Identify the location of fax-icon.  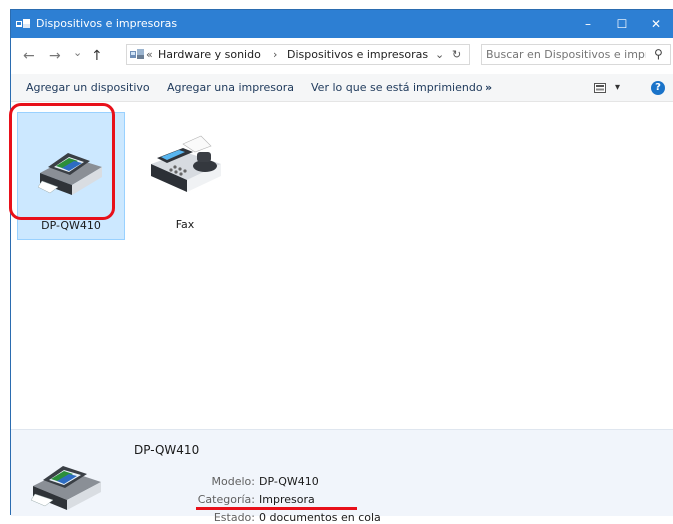
(186, 163).